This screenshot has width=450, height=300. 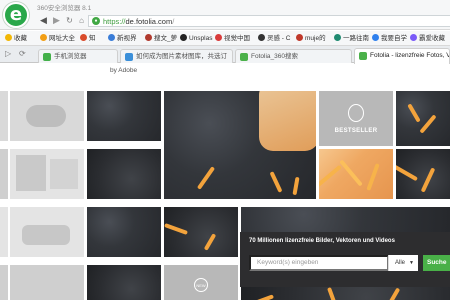 I want to click on bookmark-item: 一路往南, so click(x=351, y=39).